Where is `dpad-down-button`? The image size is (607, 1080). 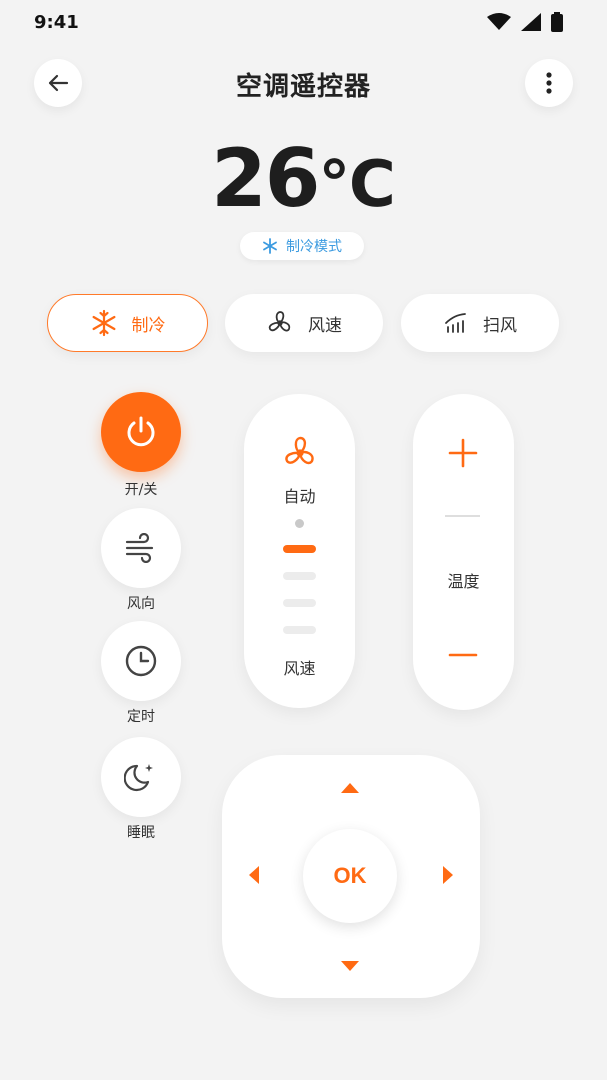 dpad-down-button is located at coordinates (350, 966).